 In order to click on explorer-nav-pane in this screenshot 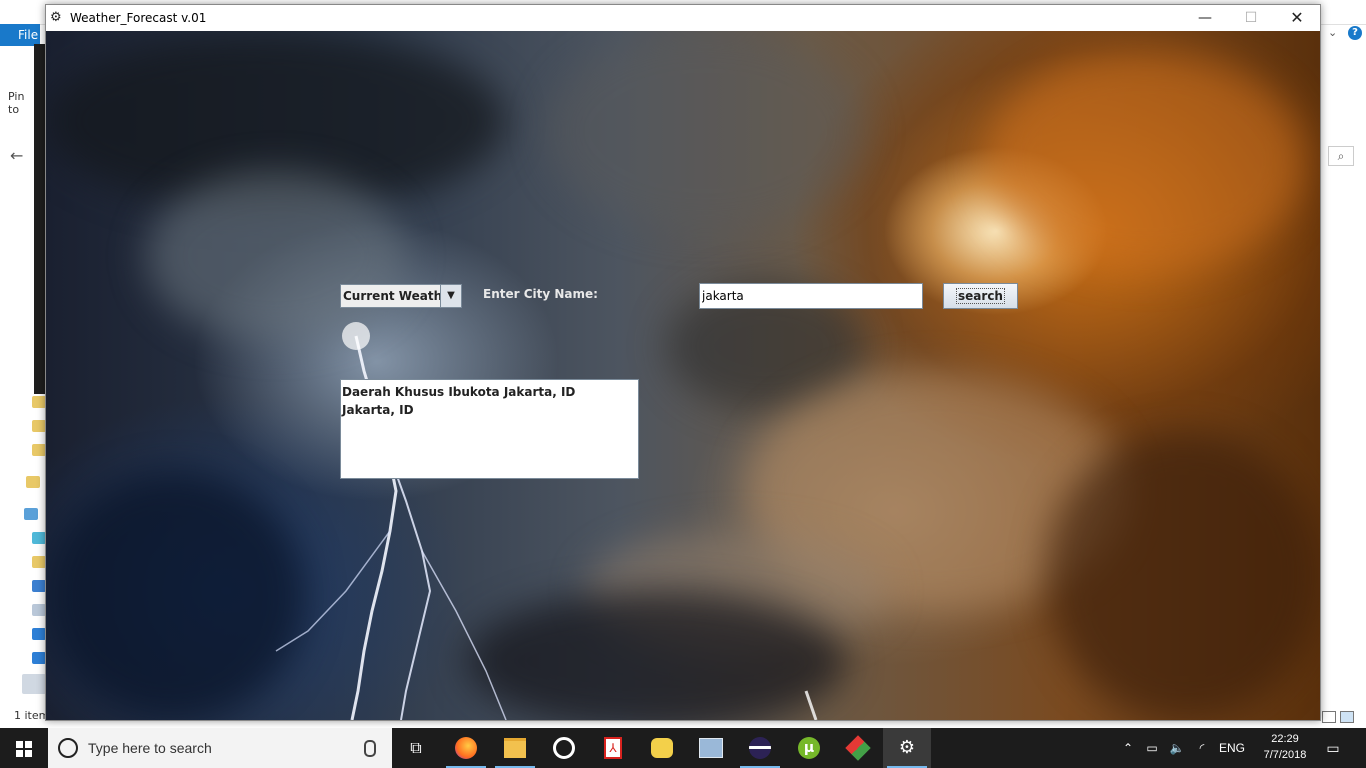, I will do `click(34, 555)`.